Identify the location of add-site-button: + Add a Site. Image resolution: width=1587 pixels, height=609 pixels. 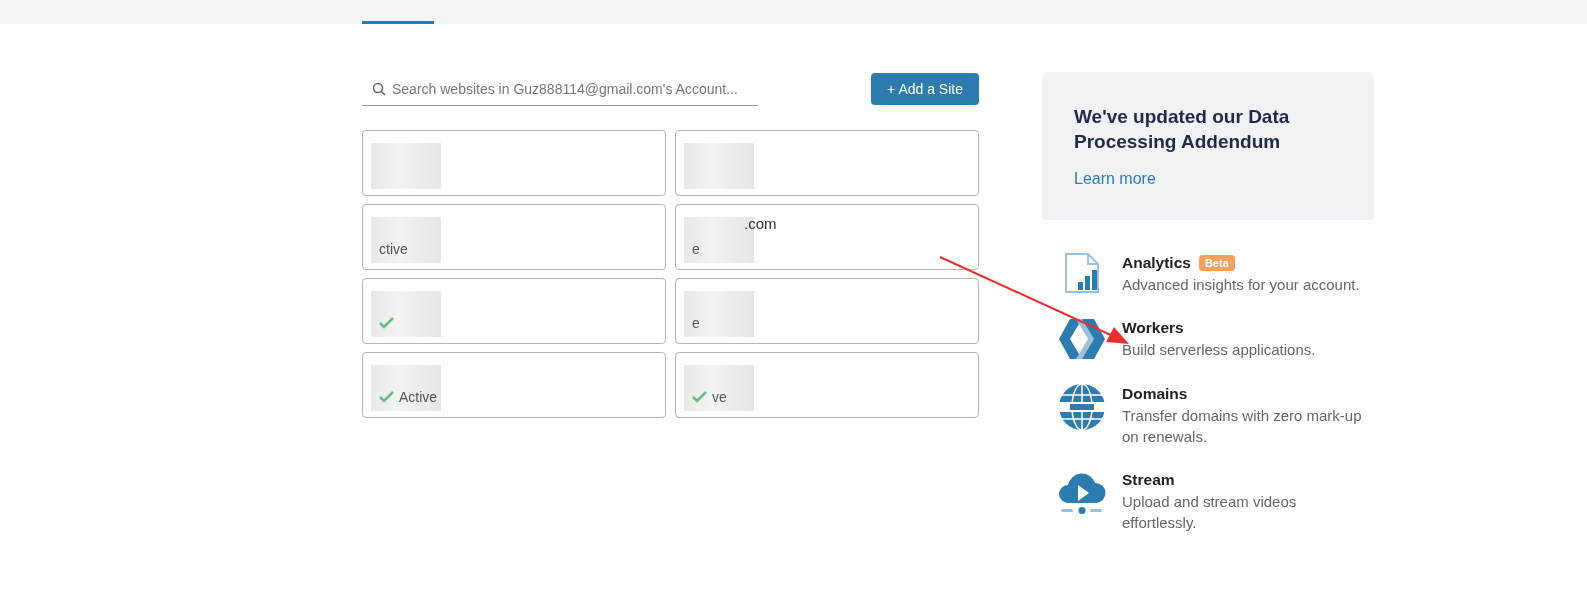
(925, 89).